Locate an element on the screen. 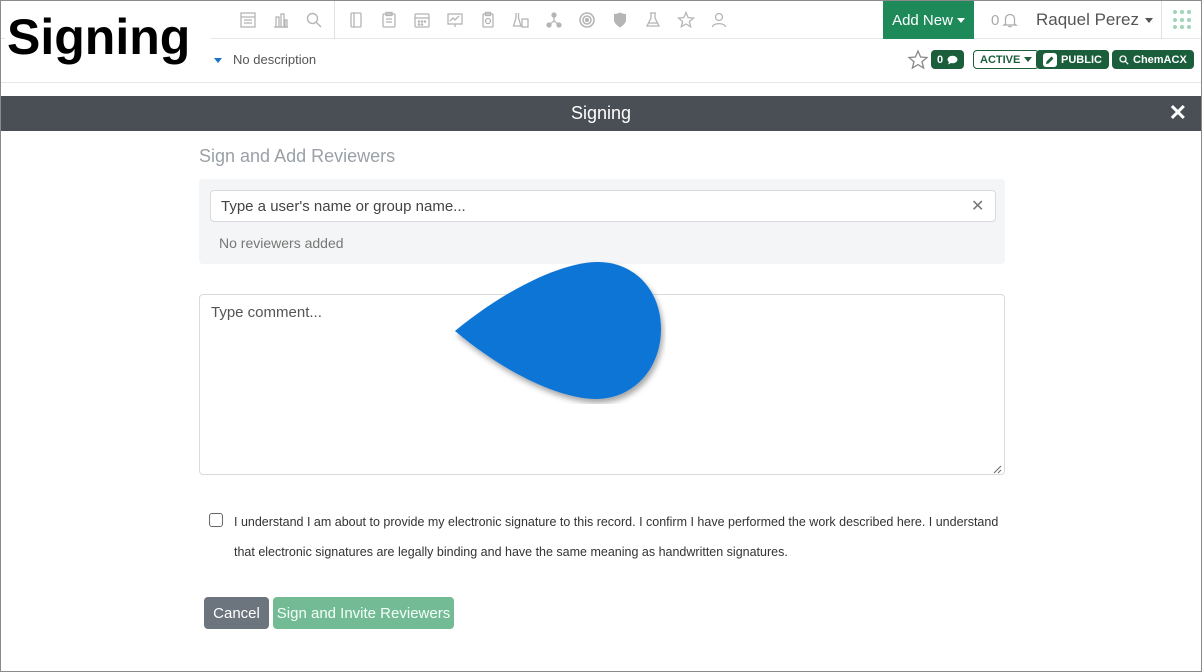 The height and width of the screenshot is (672, 1202). reviewer-search-input is located at coordinates (603, 206).